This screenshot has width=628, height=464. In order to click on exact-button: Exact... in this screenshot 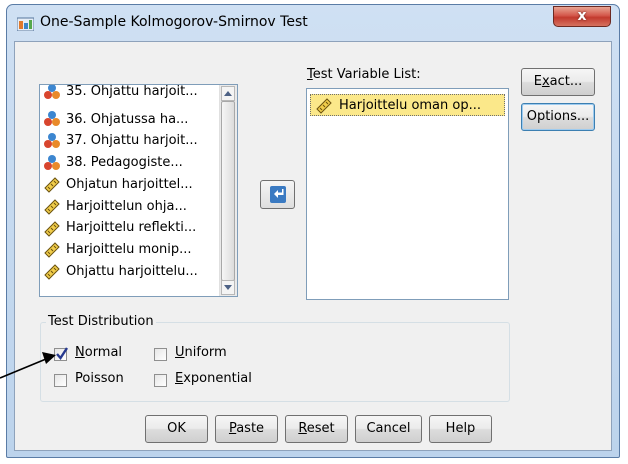, I will do `click(558, 82)`.